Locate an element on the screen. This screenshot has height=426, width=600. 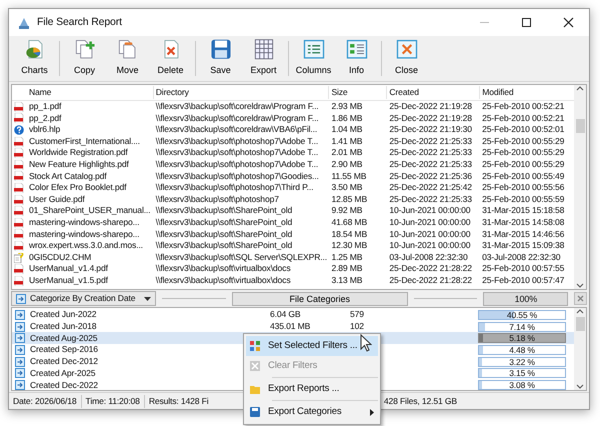
file-name: Color Efex Pro Booklet.pdf is located at coordinates (78, 188).